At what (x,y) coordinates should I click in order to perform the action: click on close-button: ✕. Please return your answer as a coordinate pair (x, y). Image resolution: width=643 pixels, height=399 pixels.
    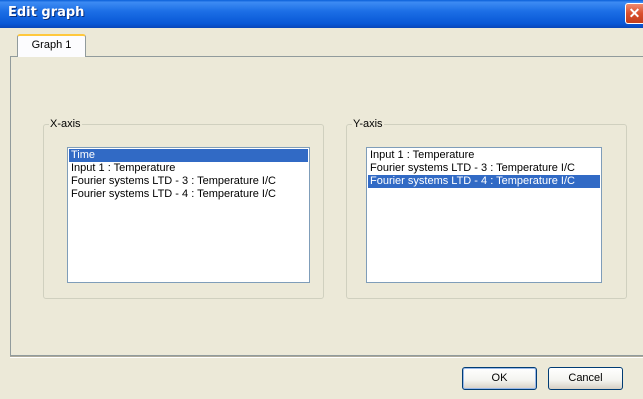
    Looking at the image, I should click on (634, 13).